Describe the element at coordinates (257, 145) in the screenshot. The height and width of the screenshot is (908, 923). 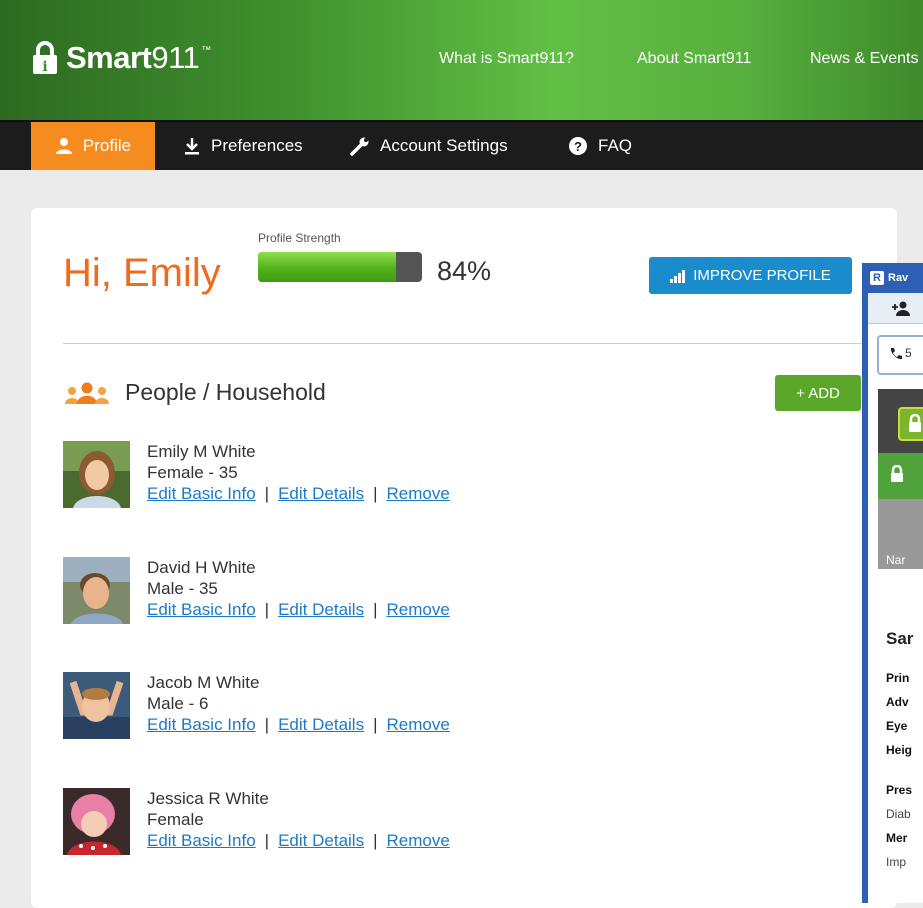
I see `tab-preferences-label: Preferences` at that location.